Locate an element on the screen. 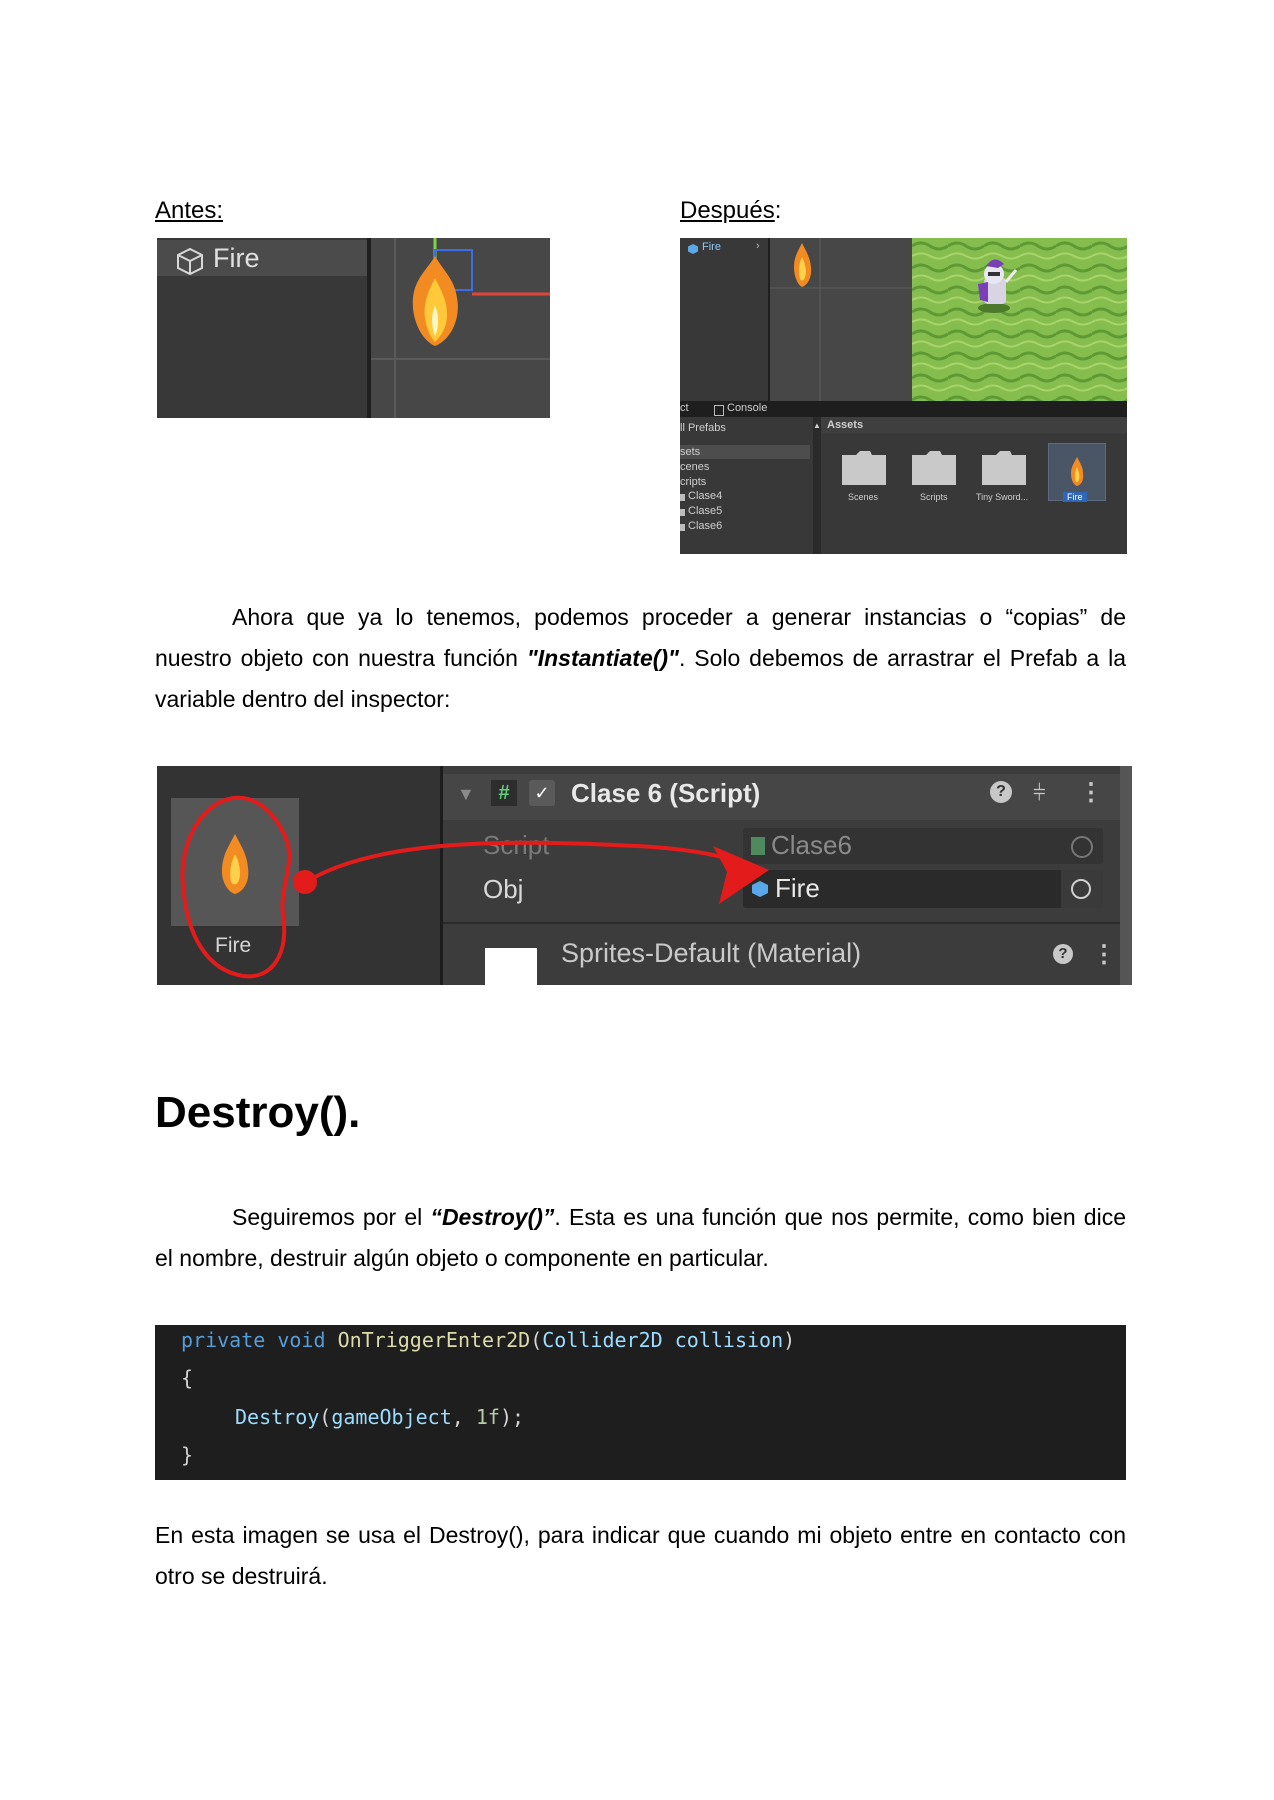  before-label: Antes: is located at coordinates (189, 210).